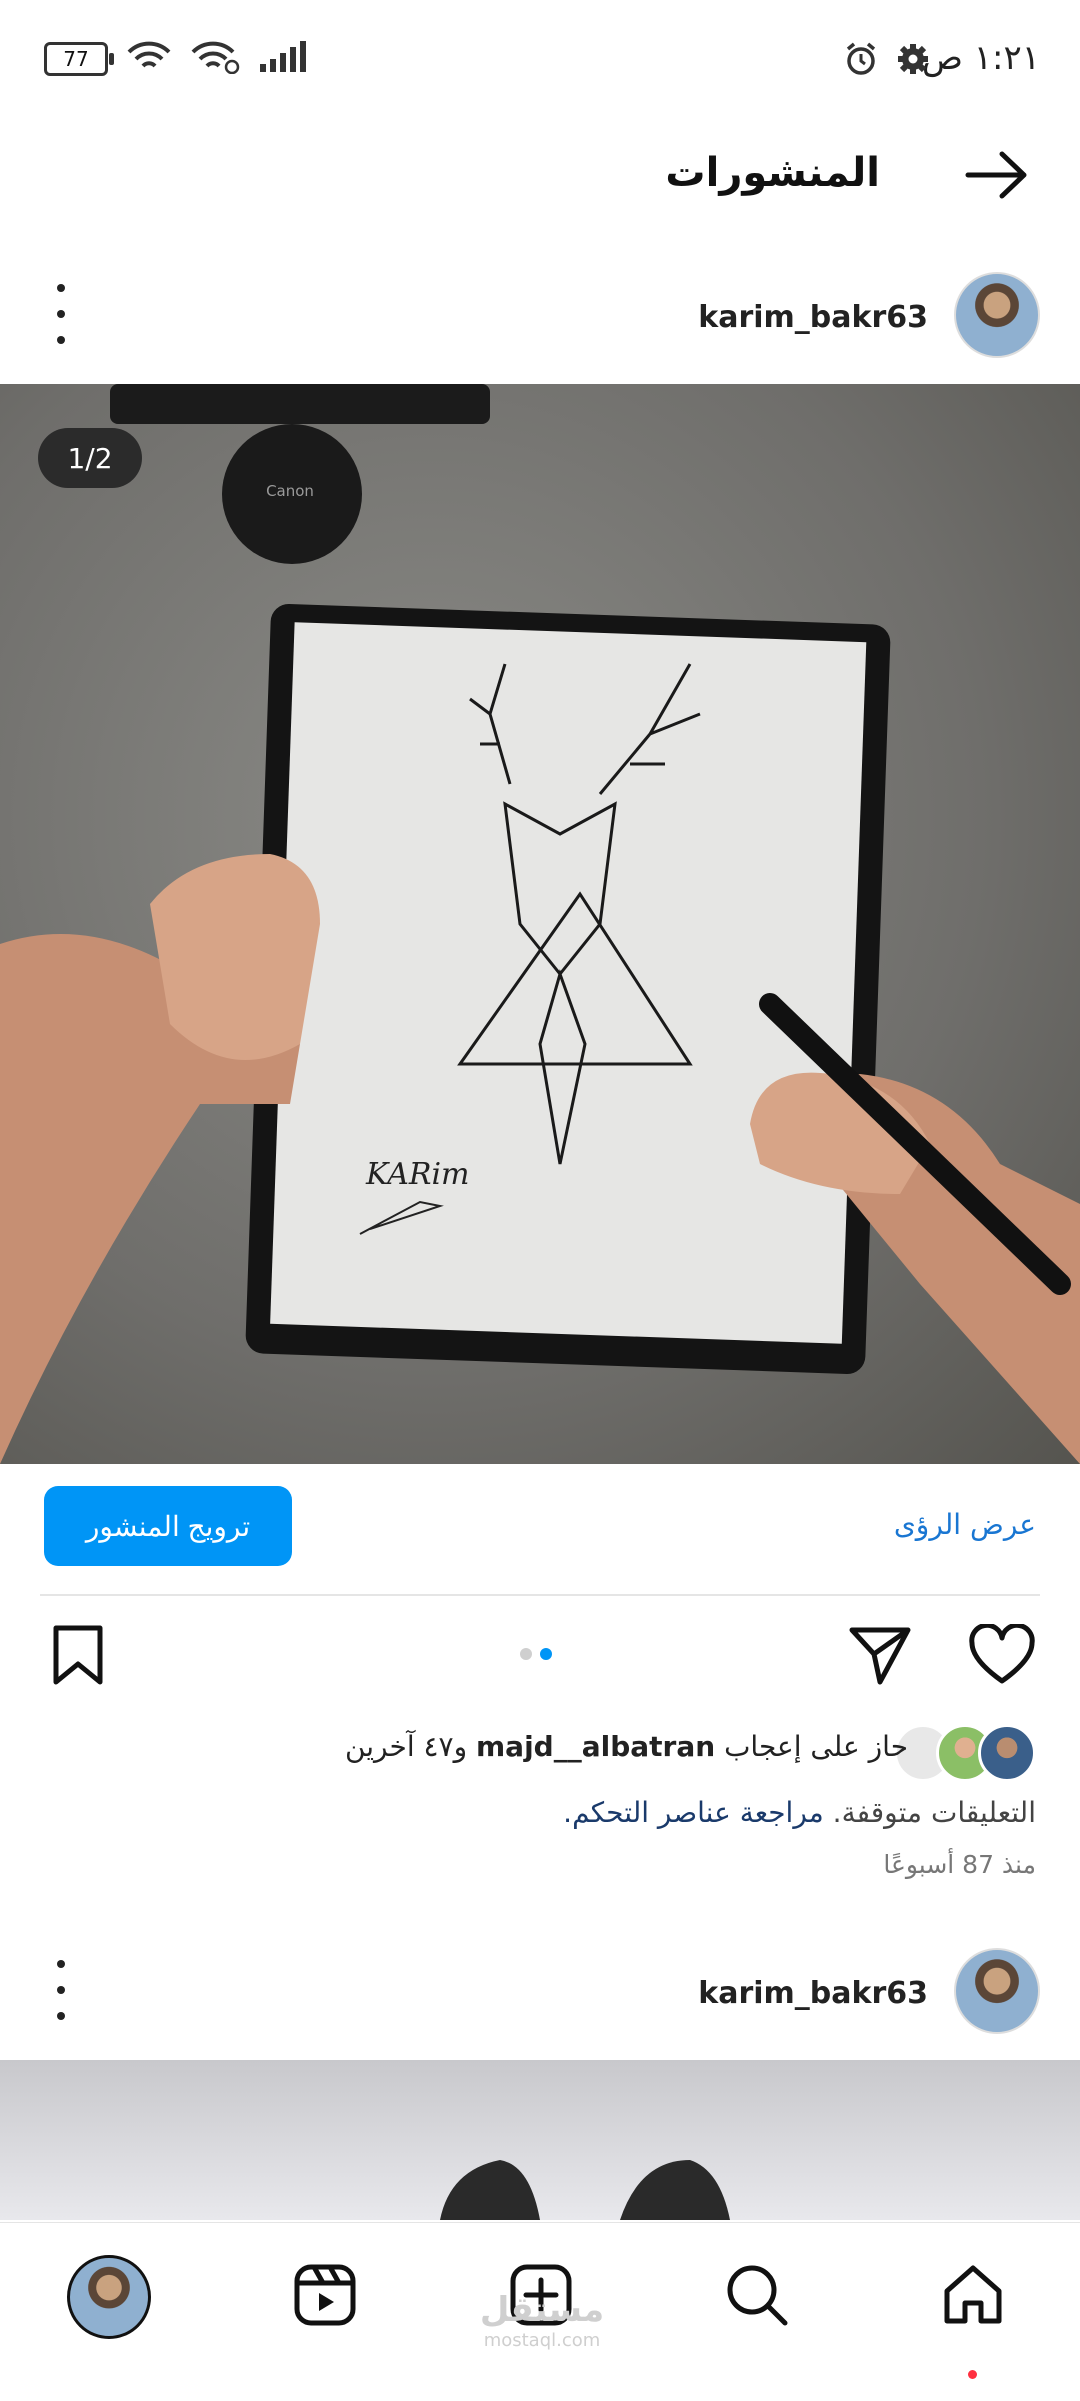 This screenshot has width=1080, height=2401. Describe the element at coordinates (886, 61) in the screenshot. I see `status-icons` at that location.